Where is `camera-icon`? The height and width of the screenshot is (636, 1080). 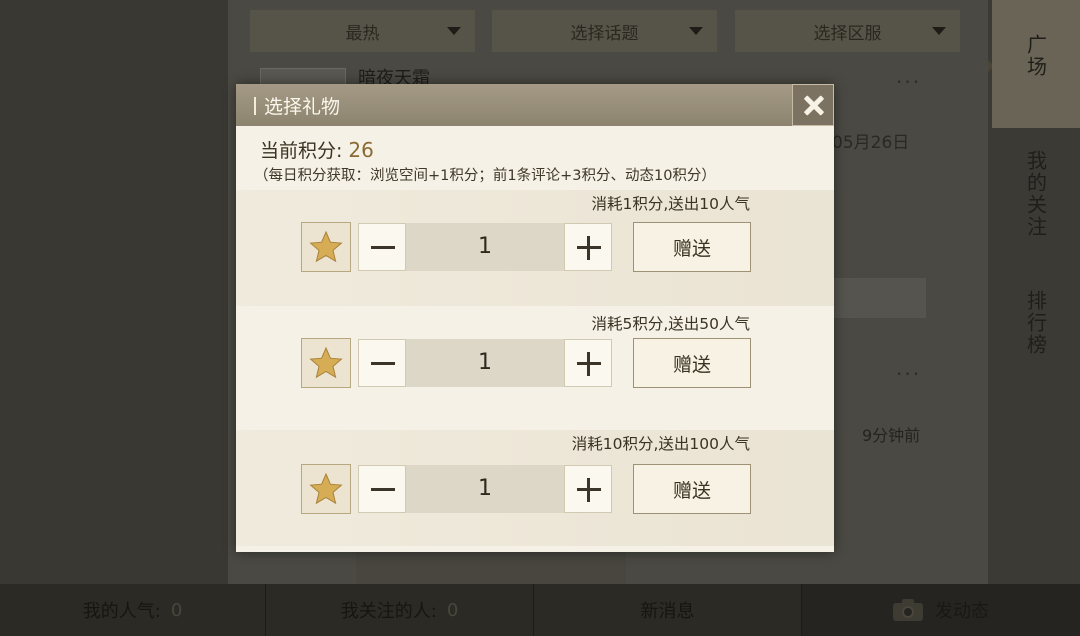
camera-icon is located at coordinates (908, 610).